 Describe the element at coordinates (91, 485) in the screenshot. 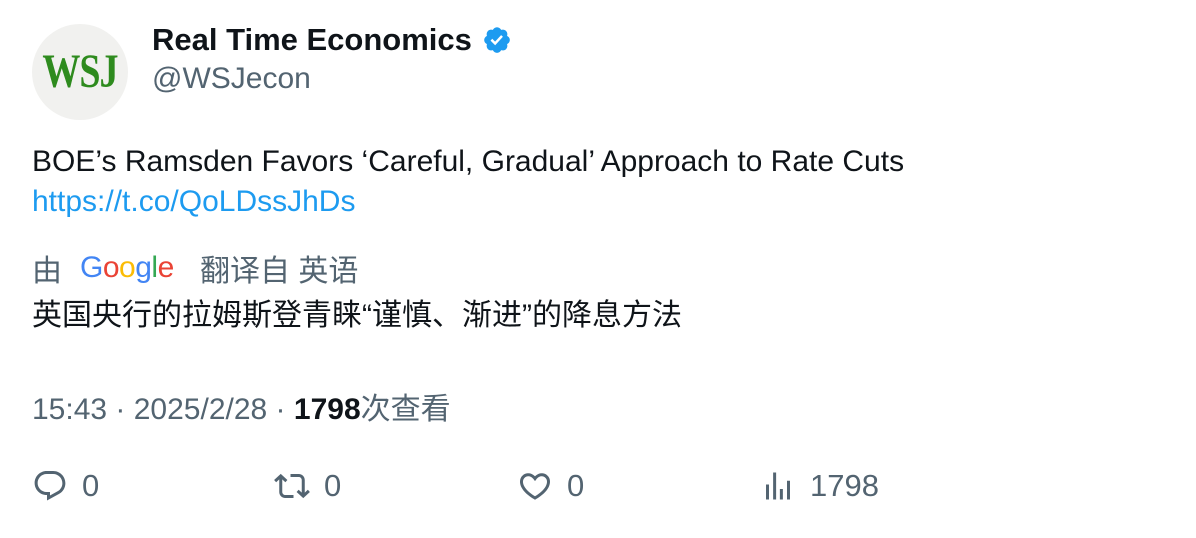

I see `reply-count: 0` at that location.